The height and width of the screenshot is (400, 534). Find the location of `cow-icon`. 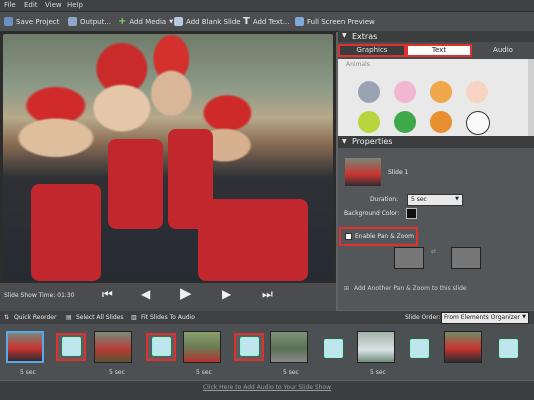

cow-icon is located at coordinates (405, 92).